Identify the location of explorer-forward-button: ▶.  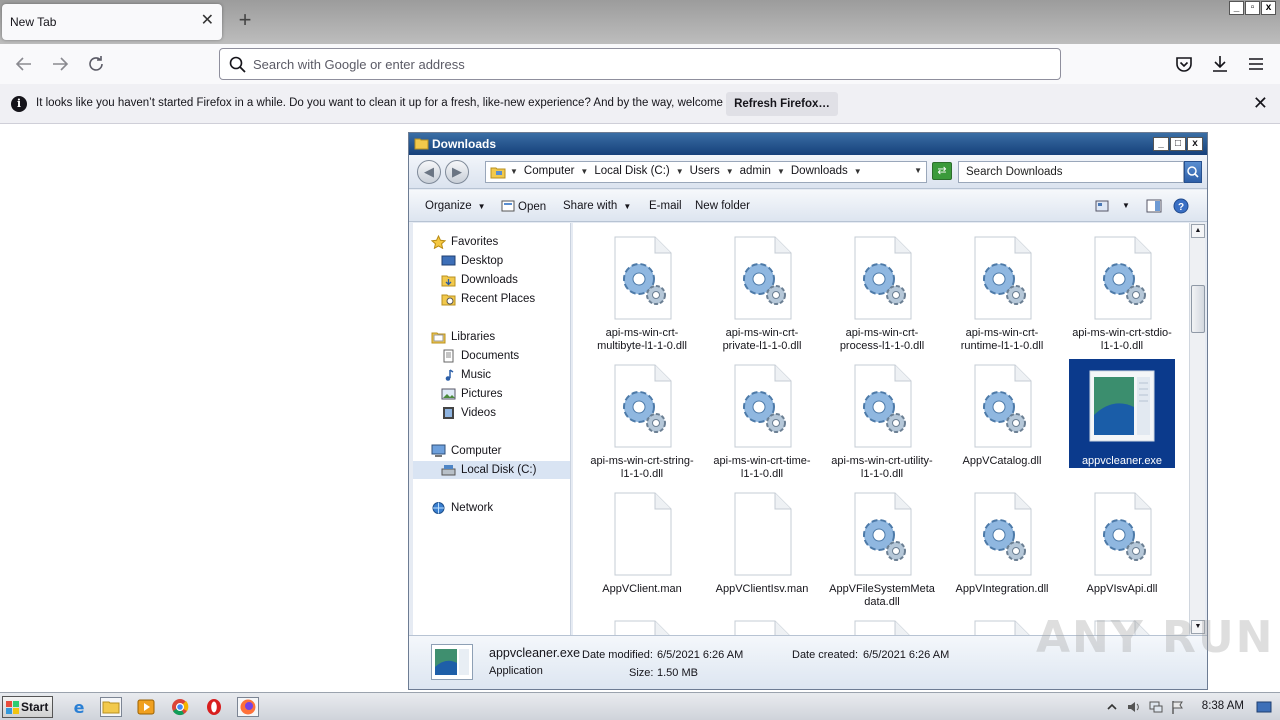
(457, 172).